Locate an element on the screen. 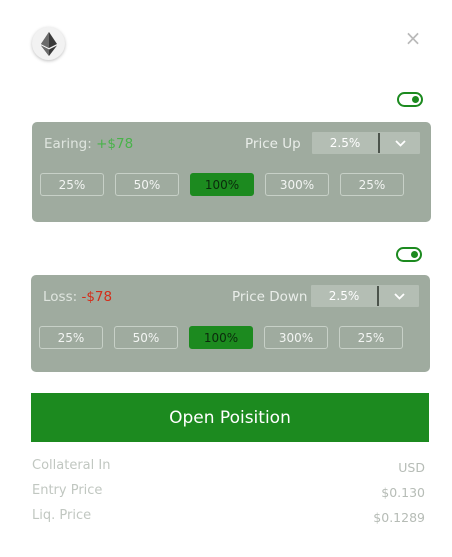 The width and height of the screenshot is (452, 557). earning-option-100: 100% is located at coordinates (222, 184).